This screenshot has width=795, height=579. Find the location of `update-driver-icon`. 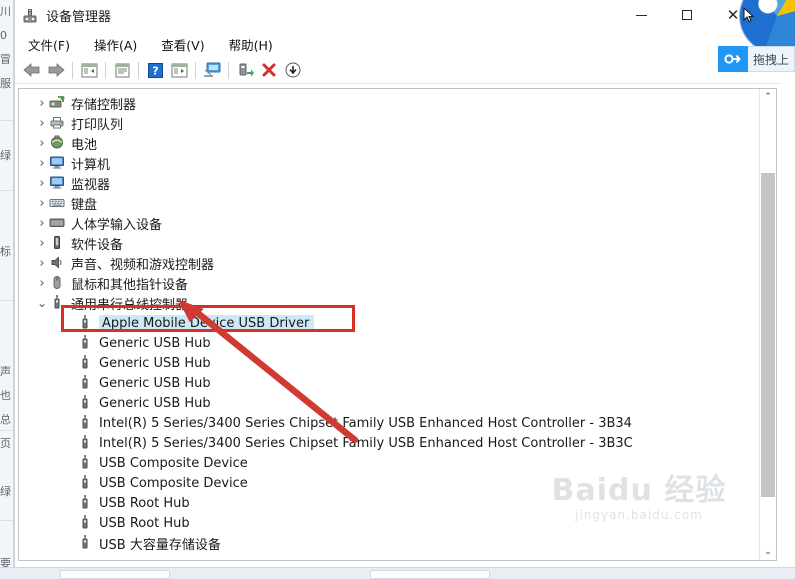

update-driver-icon is located at coordinates (245, 70).